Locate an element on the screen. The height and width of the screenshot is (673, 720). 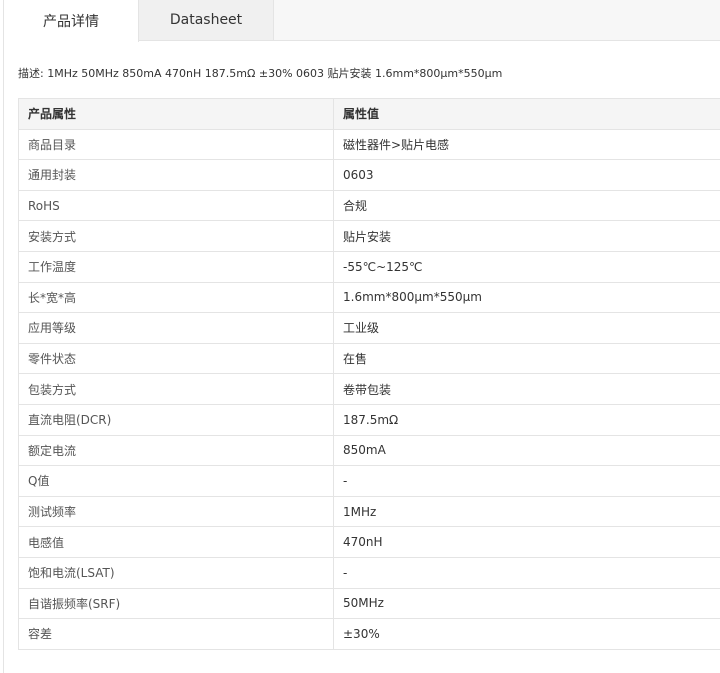
property-name: 应用等级 is located at coordinates (176, 328).